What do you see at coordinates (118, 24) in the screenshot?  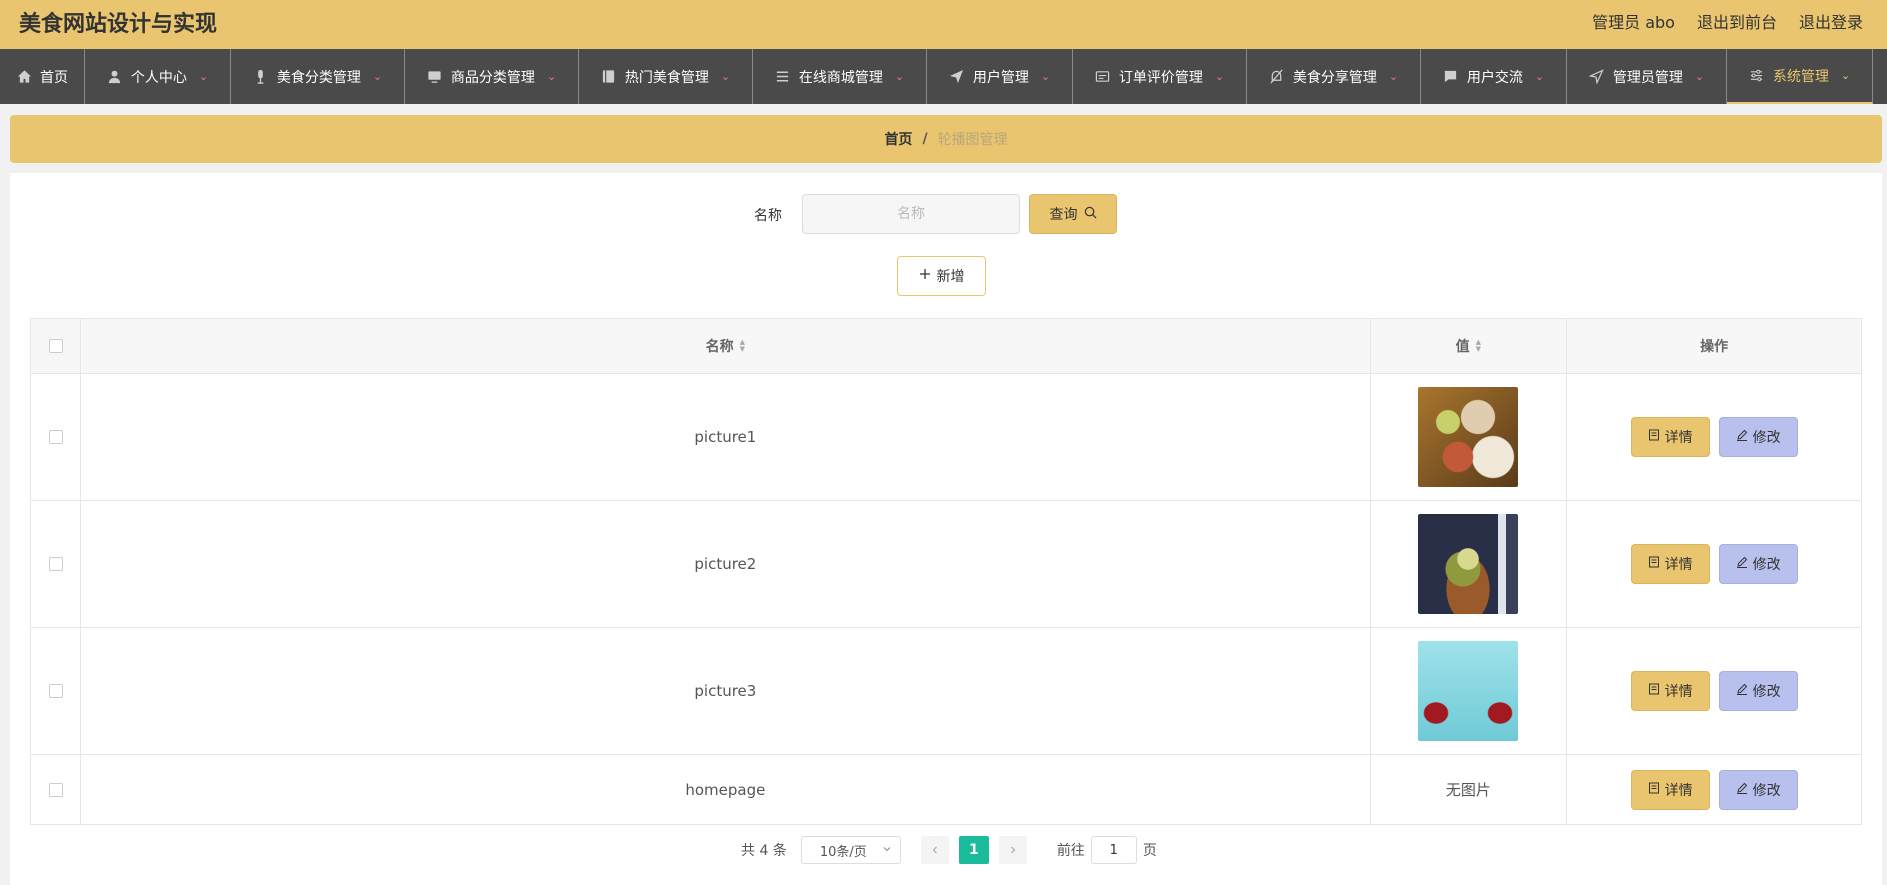 I see `app-title: 美食网站设计与实现` at bounding box center [118, 24].